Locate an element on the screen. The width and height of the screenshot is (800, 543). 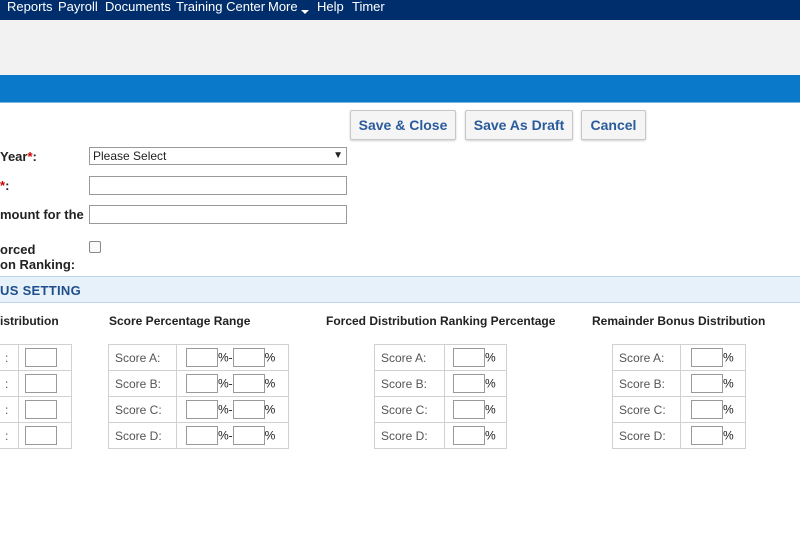
range-from-c is located at coordinates (202, 409).